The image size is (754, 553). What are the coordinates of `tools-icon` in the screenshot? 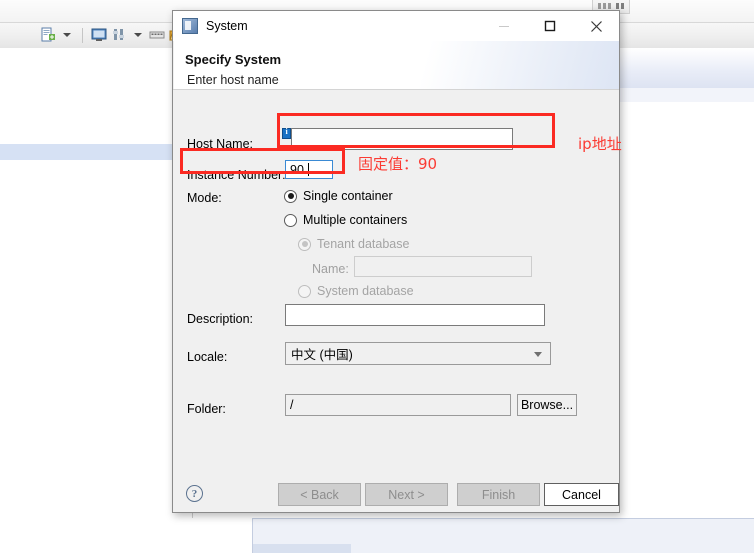 It's located at (119, 35).